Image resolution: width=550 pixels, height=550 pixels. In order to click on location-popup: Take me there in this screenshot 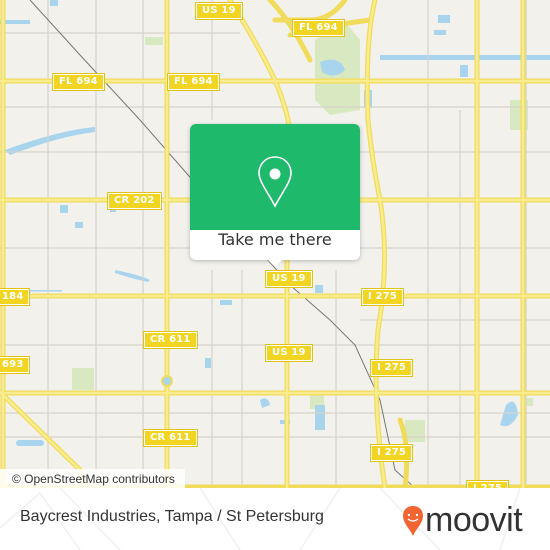, I will do `click(275, 195)`.